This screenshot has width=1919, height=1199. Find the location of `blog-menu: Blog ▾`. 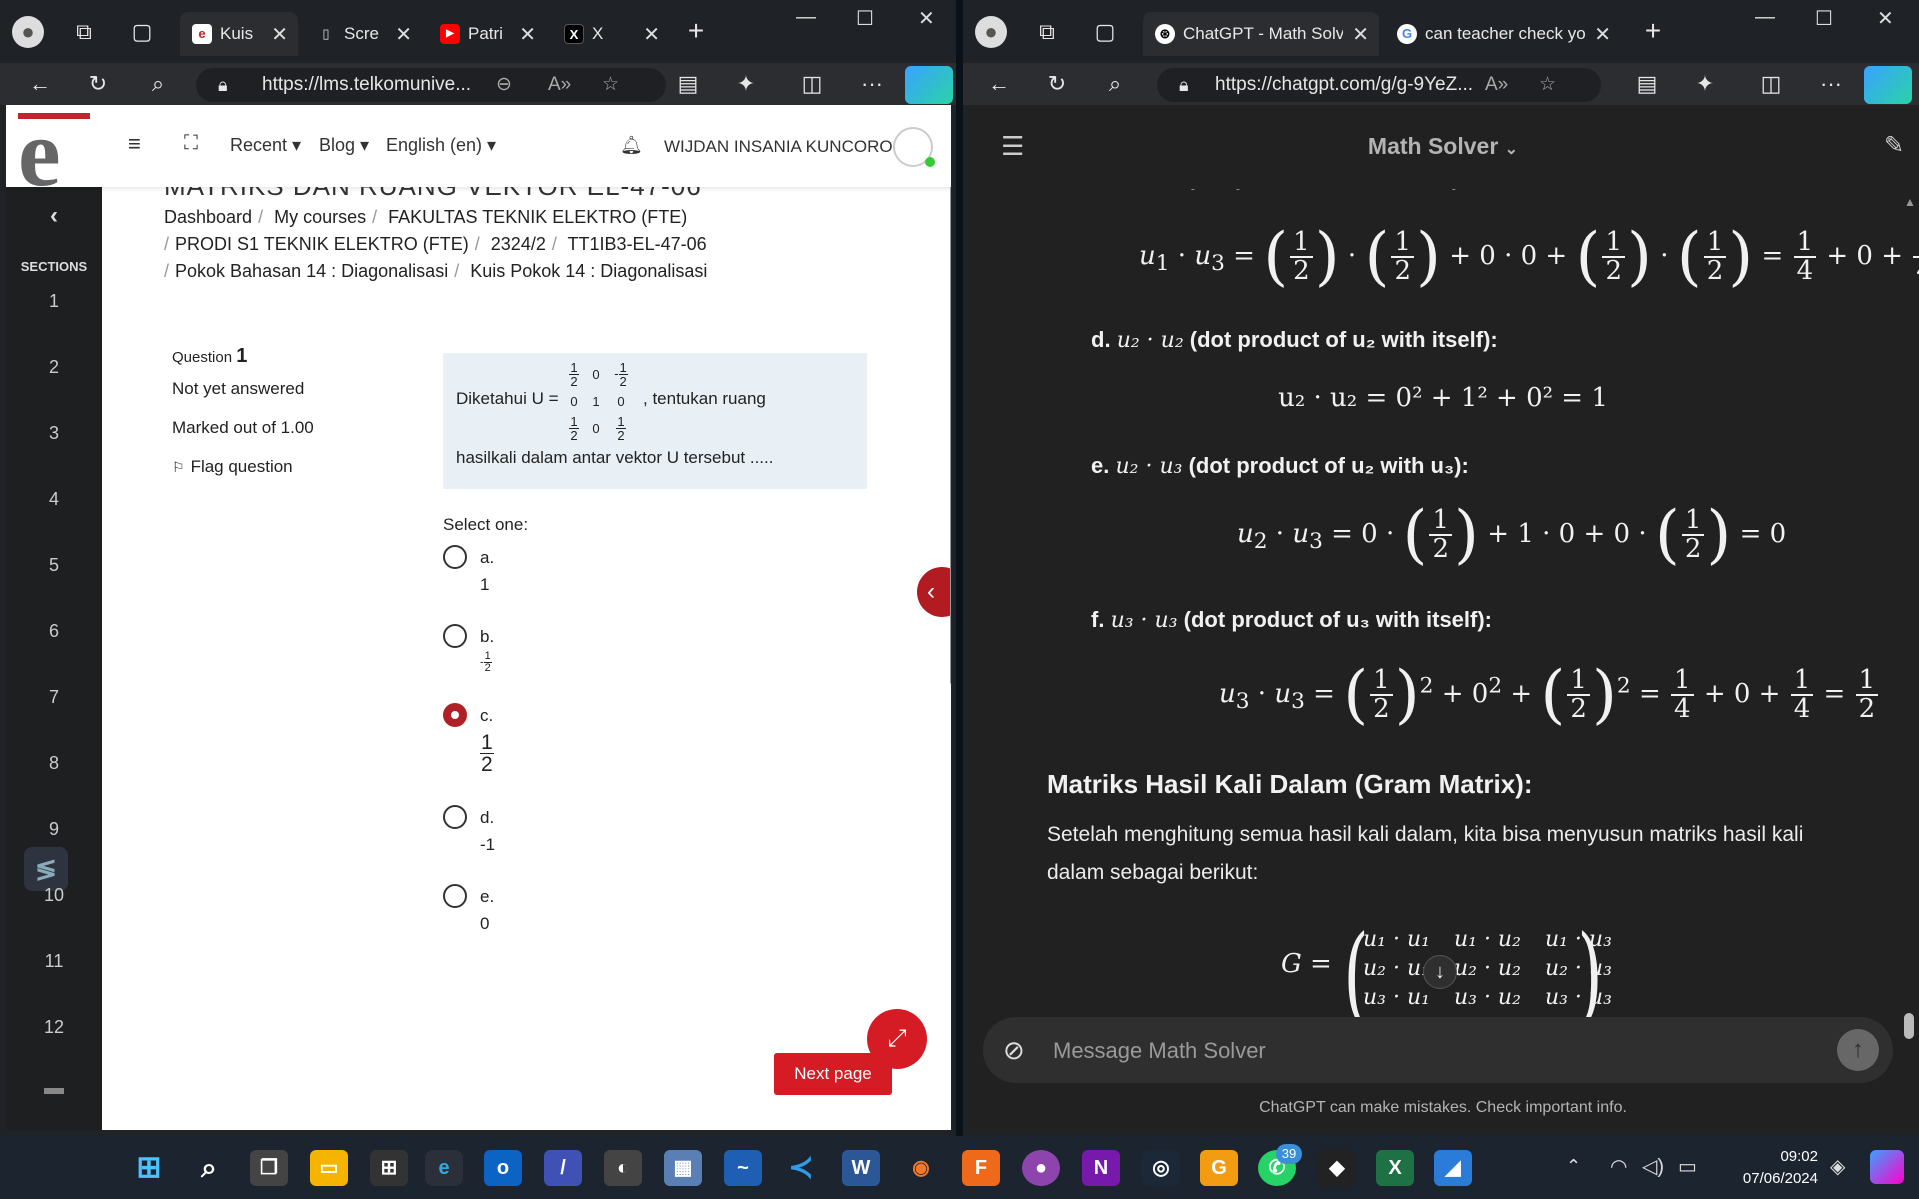

blog-menu: Blog ▾ is located at coordinates (344, 145).